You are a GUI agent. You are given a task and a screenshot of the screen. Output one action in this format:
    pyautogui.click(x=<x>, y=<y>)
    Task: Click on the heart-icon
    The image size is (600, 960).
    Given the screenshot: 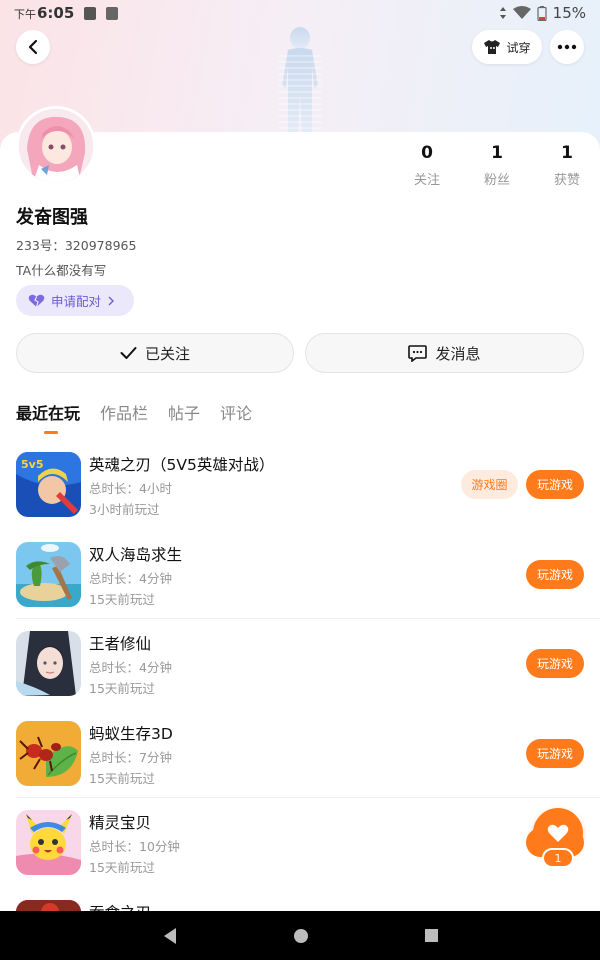 What is the action you would take?
    pyautogui.click(x=558, y=833)
    